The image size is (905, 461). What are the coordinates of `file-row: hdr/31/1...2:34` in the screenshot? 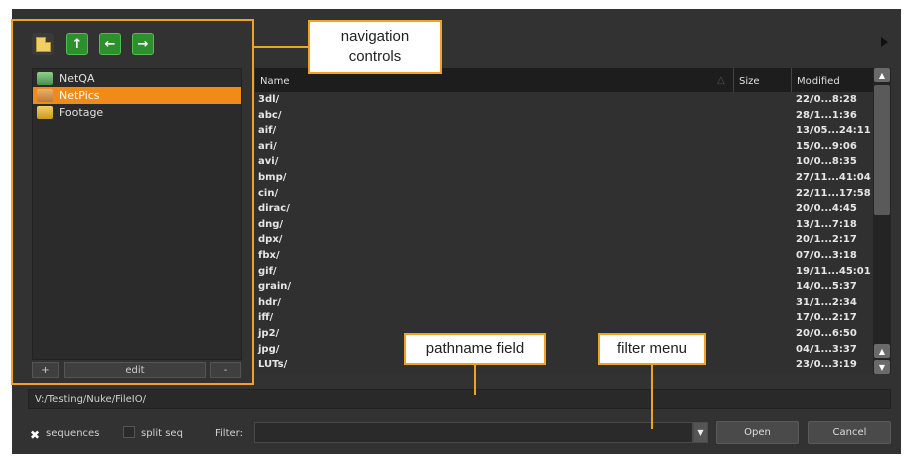 It's located at (564, 302).